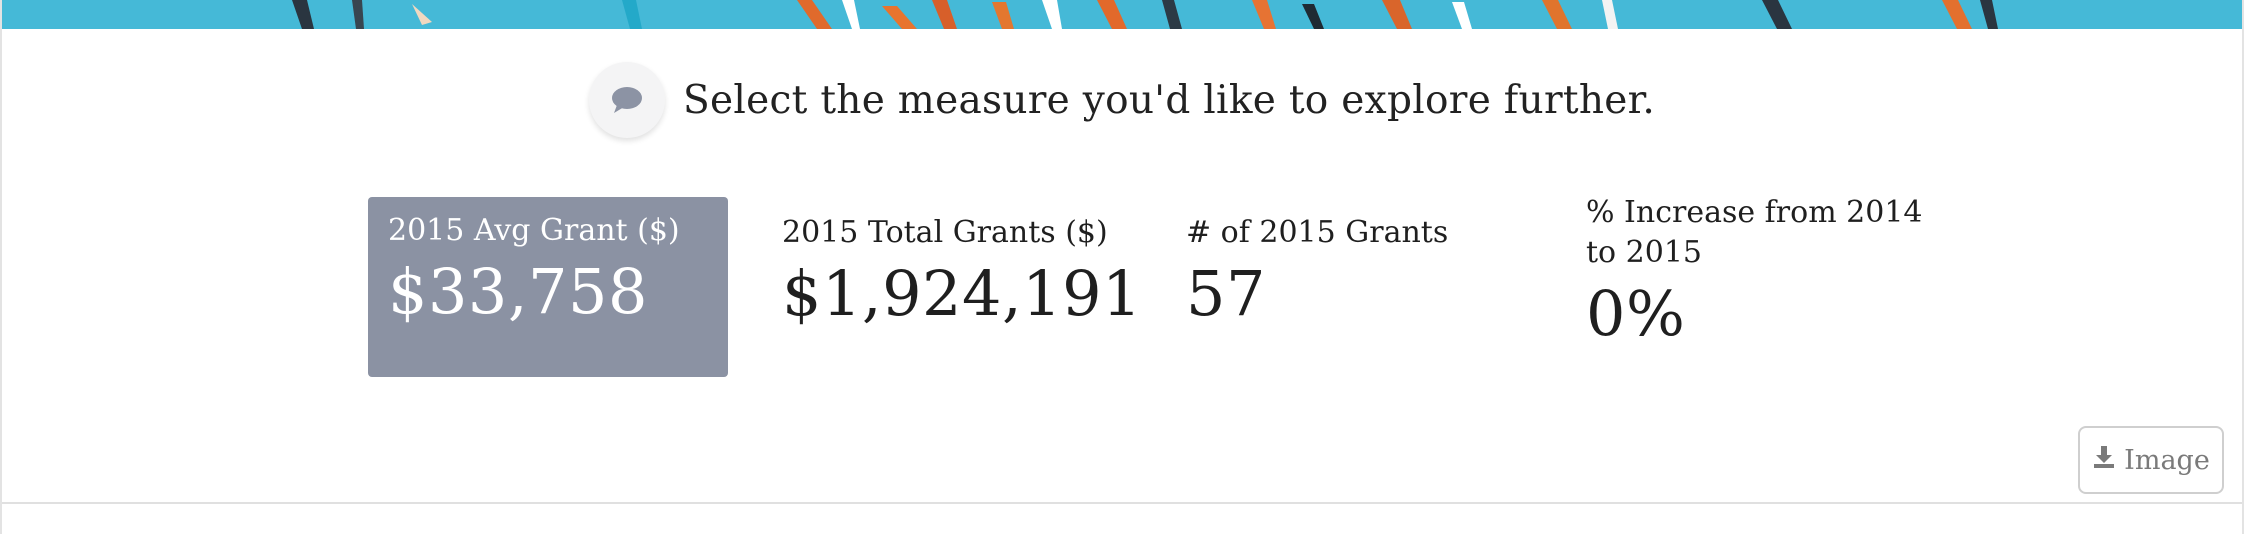  Describe the element at coordinates (2167, 460) in the screenshot. I see `export-image-label: Image` at that location.